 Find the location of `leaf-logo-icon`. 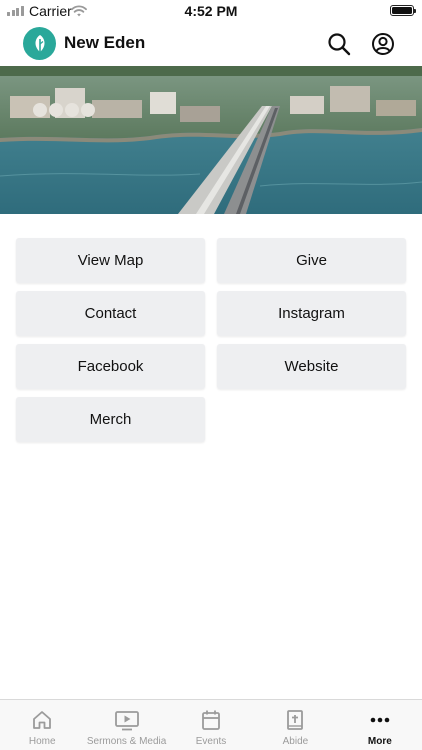

leaf-logo-icon is located at coordinates (39, 43).